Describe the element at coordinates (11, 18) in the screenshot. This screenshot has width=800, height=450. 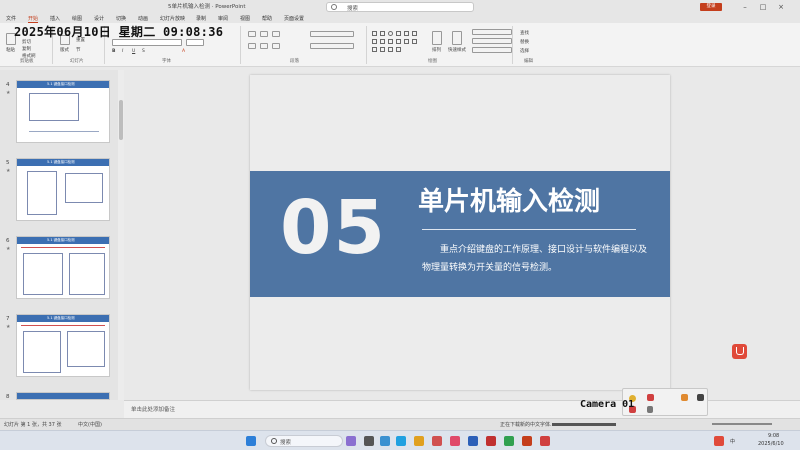
I see `tab-file: 文件` at that location.